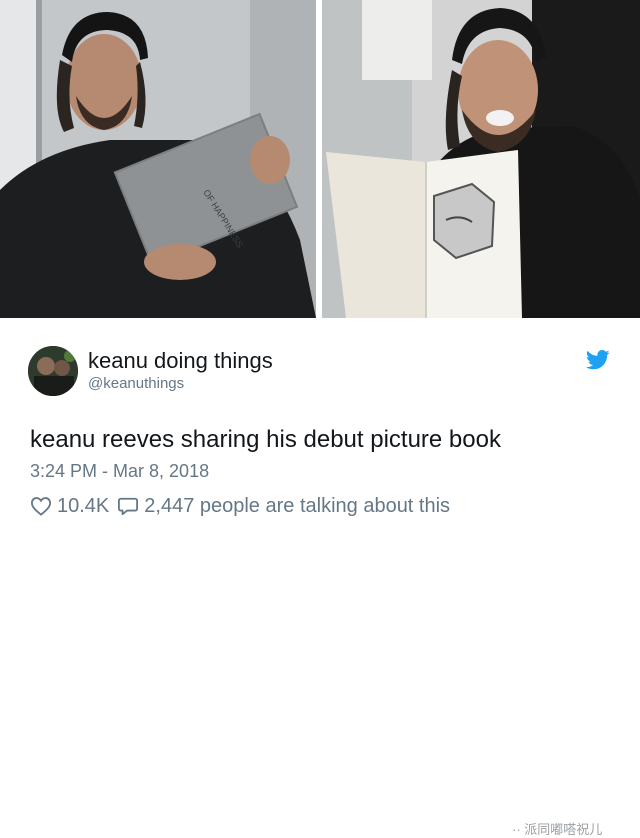 This screenshot has width=640, height=838. What do you see at coordinates (557, 829) in the screenshot?
I see `watermark: ·· 派同嘟嗒祝儿` at bounding box center [557, 829].